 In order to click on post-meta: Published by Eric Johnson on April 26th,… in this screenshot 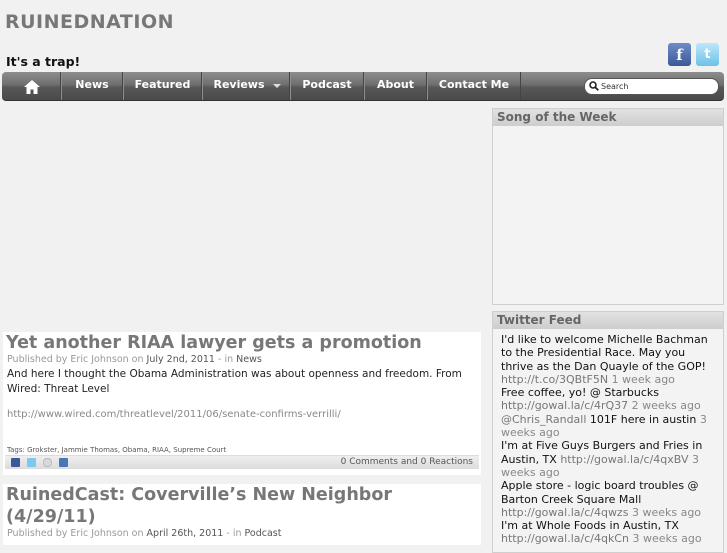, I will do `click(242, 533)`.